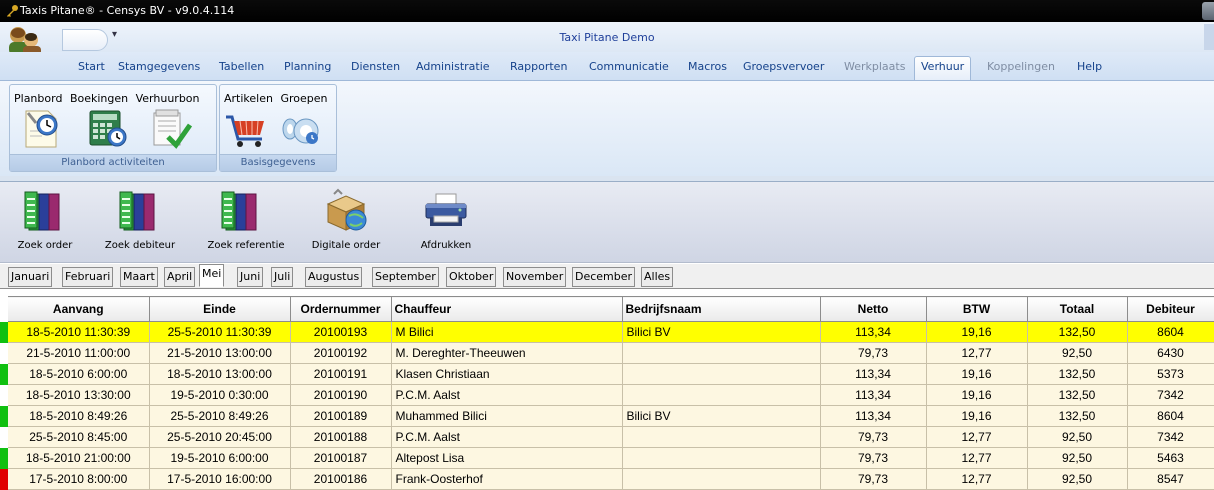 The width and height of the screenshot is (1214, 490). I want to click on verhuurbon-button: Verhuurbon, so click(168, 98).